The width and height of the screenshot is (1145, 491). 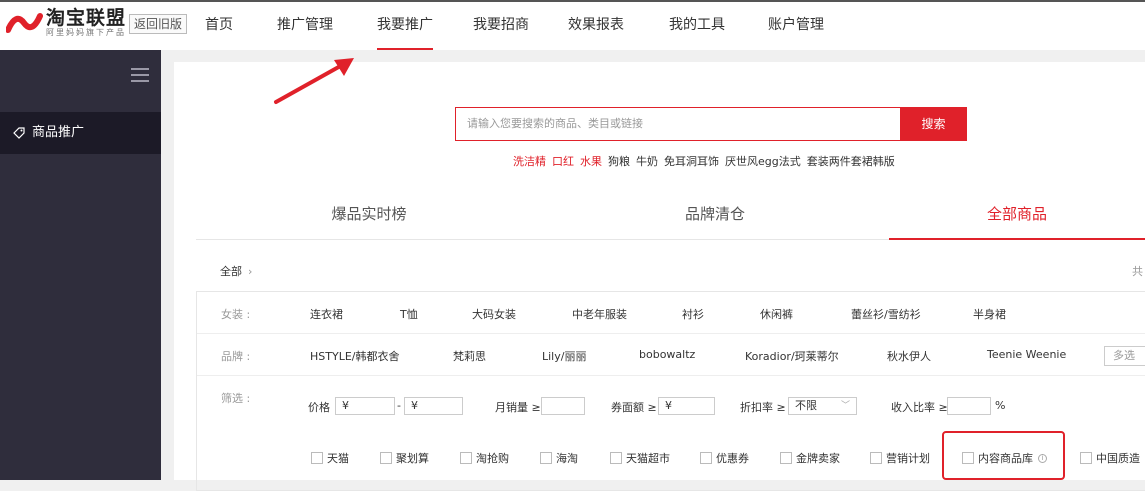 What do you see at coordinates (648, 458) in the screenshot?
I see `checkbox-label: 天猫超市` at bounding box center [648, 458].